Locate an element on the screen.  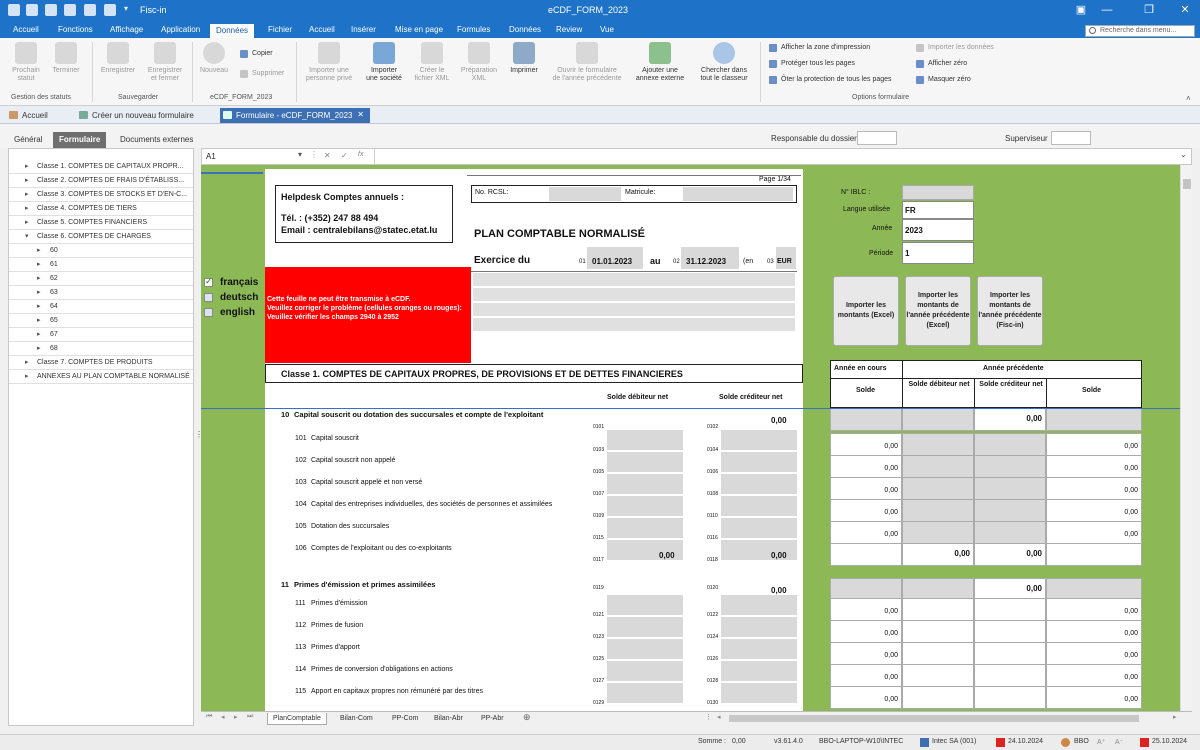
copy-button: Copier is located at coordinates (256, 54).